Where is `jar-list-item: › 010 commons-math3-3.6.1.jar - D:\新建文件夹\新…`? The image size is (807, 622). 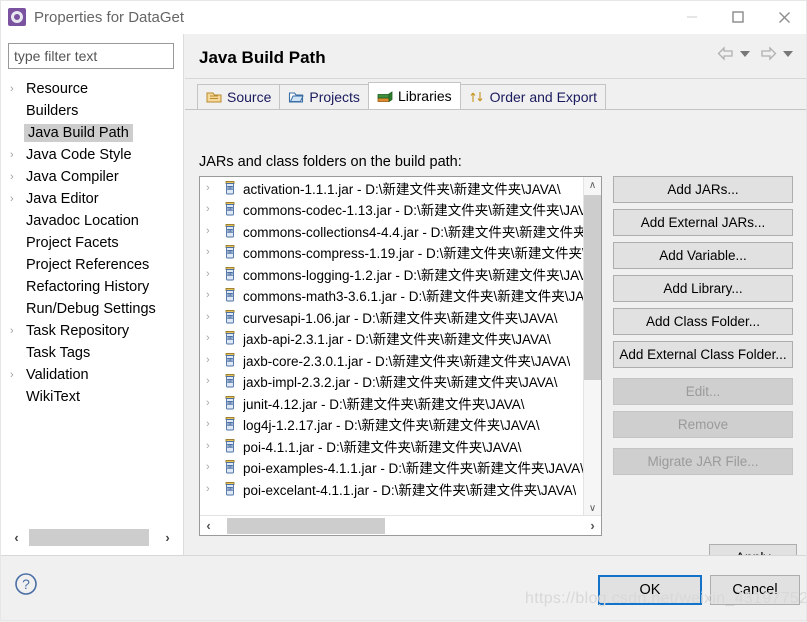 jar-list-item: › 010 commons-math3-3.6.1.jar - D:\新建文件夹\新… is located at coordinates (392, 296).